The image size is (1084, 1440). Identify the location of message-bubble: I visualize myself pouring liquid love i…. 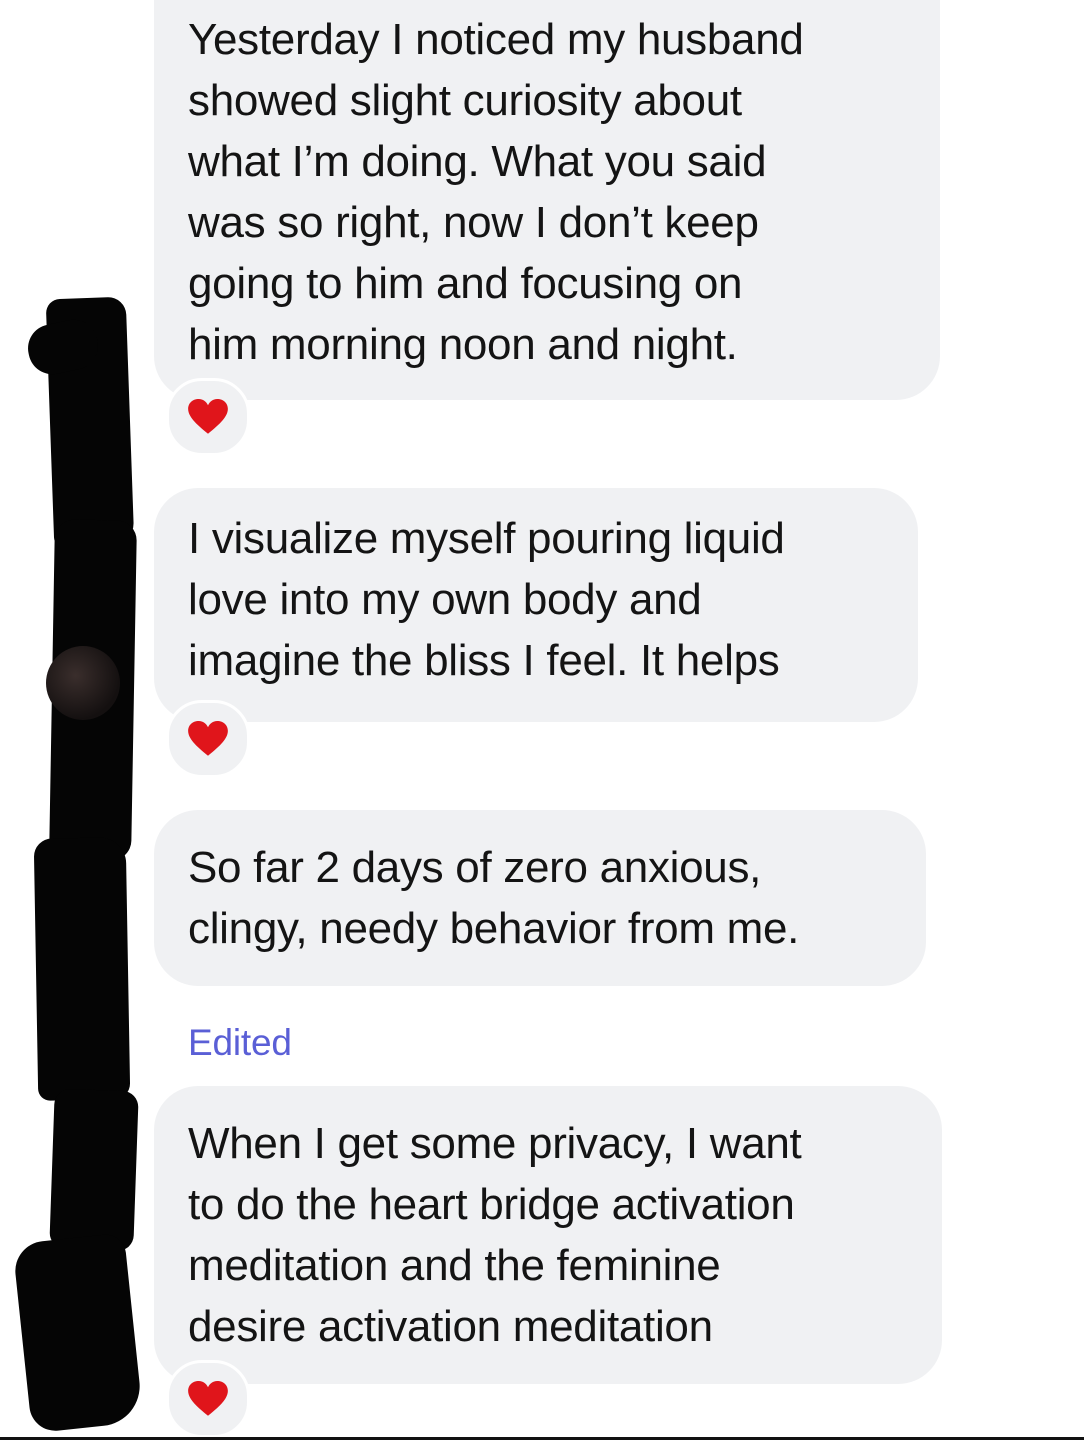
(536, 605).